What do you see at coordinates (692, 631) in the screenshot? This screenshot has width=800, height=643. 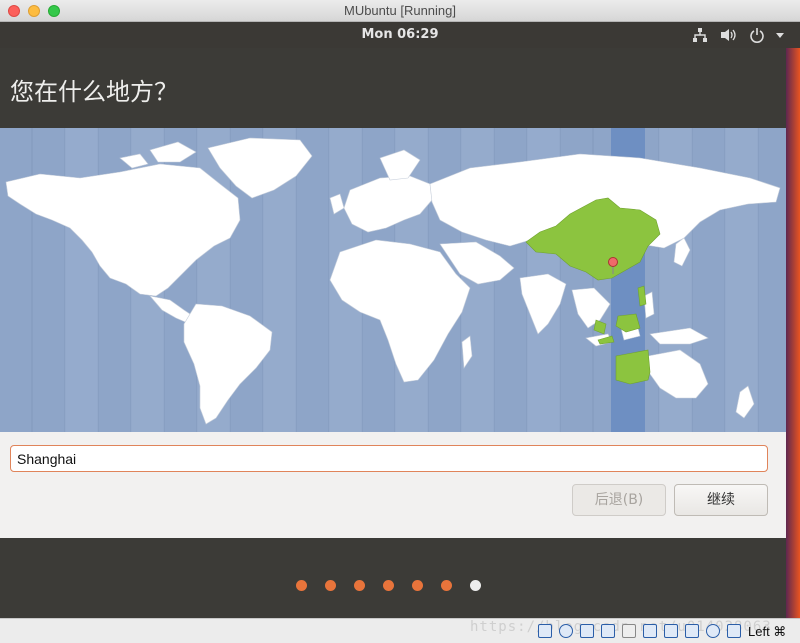 I see `usb-icon` at bounding box center [692, 631].